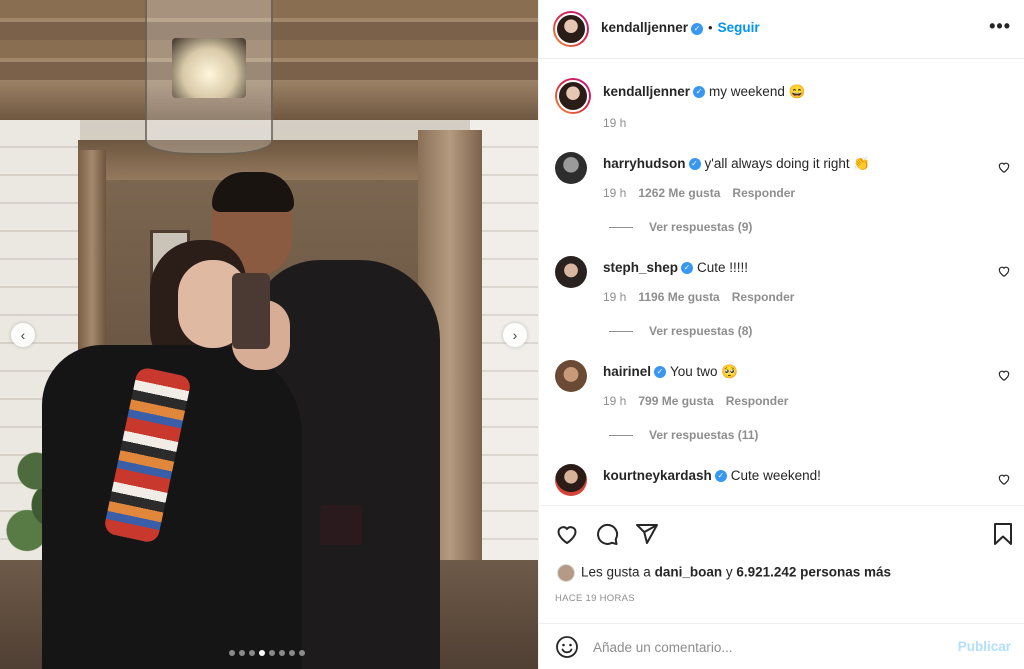  Describe the element at coordinates (640, 267) in the screenshot. I see `comment-username: steph_shep` at that location.